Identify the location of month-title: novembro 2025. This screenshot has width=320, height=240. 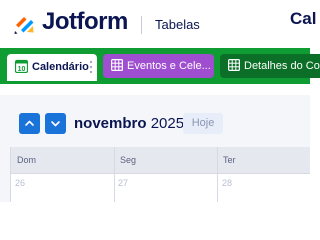
(129, 123).